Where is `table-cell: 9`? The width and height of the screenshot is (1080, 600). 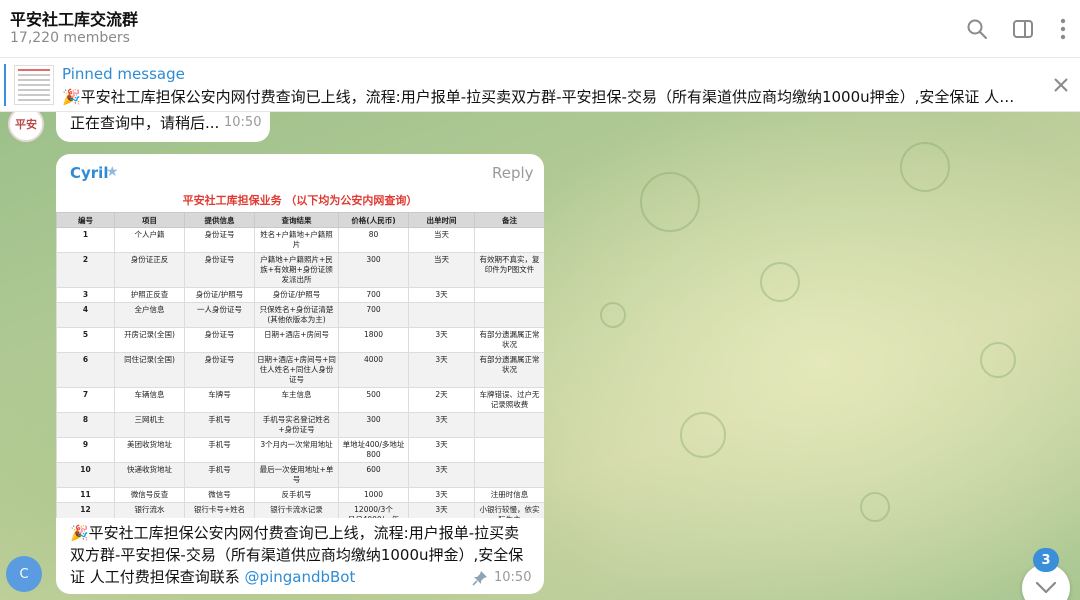 table-cell: 9 is located at coordinates (85, 450).